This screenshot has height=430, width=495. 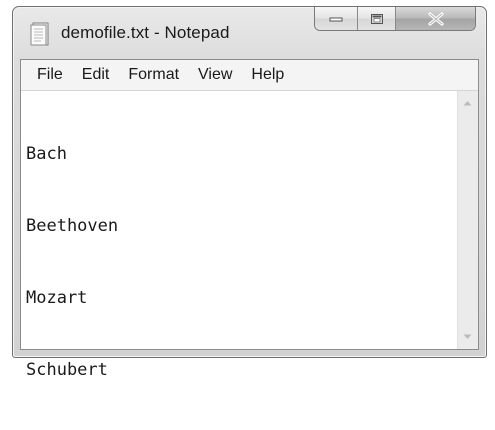 I want to click on menu-view: View, so click(x=215, y=75).